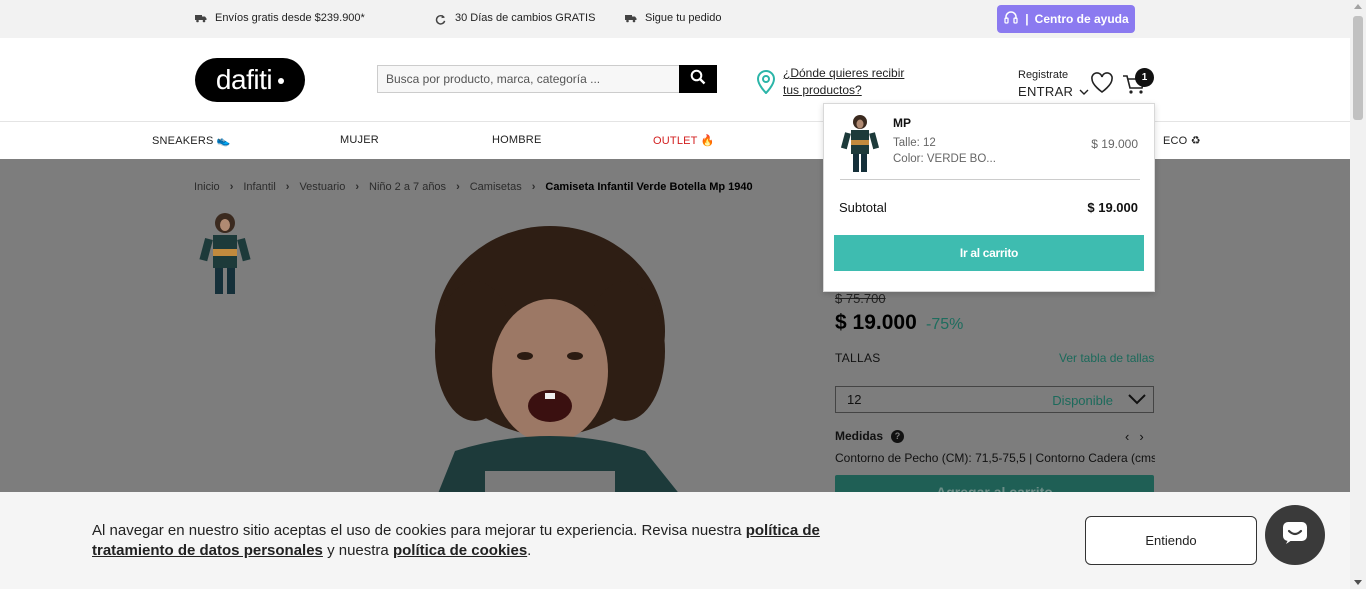 This screenshot has width=1366, height=589. Describe the element at coordinates (994, 483) in the screenshot. I see `add-to-cart-button: Agregar al carrito` at that location.